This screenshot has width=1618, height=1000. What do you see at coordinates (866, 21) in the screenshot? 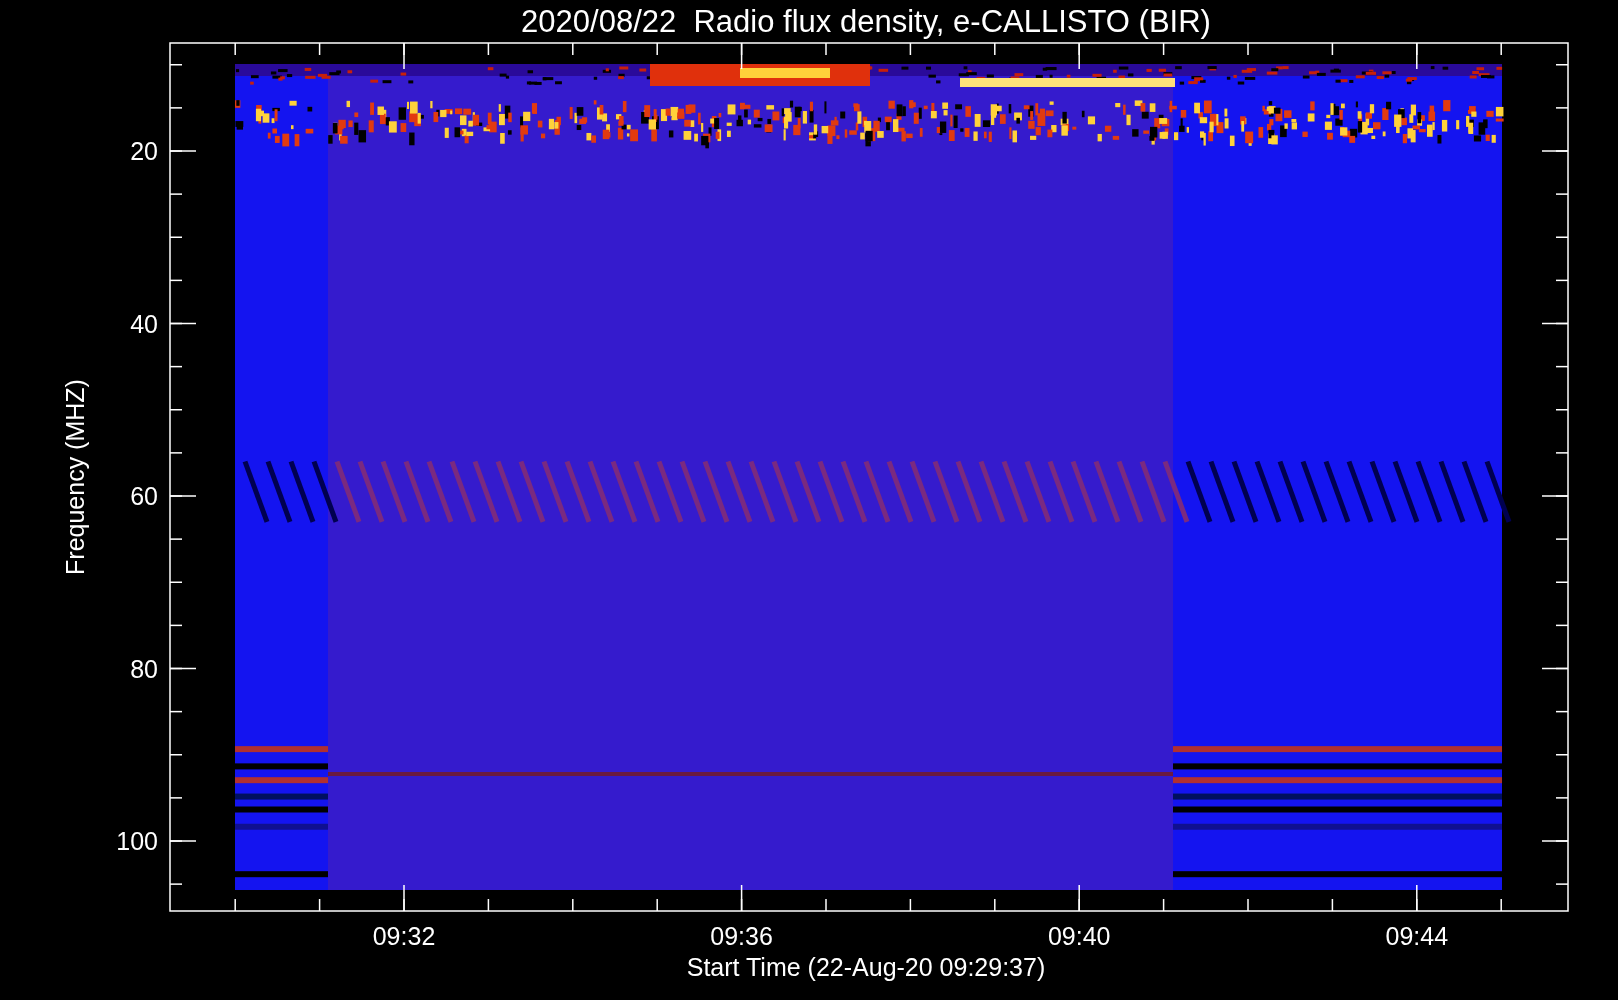
I see `plot-title: 2020/08/22 Radio flux density, e-CALLISTO (BIR)` at bounding box center [866, 21].